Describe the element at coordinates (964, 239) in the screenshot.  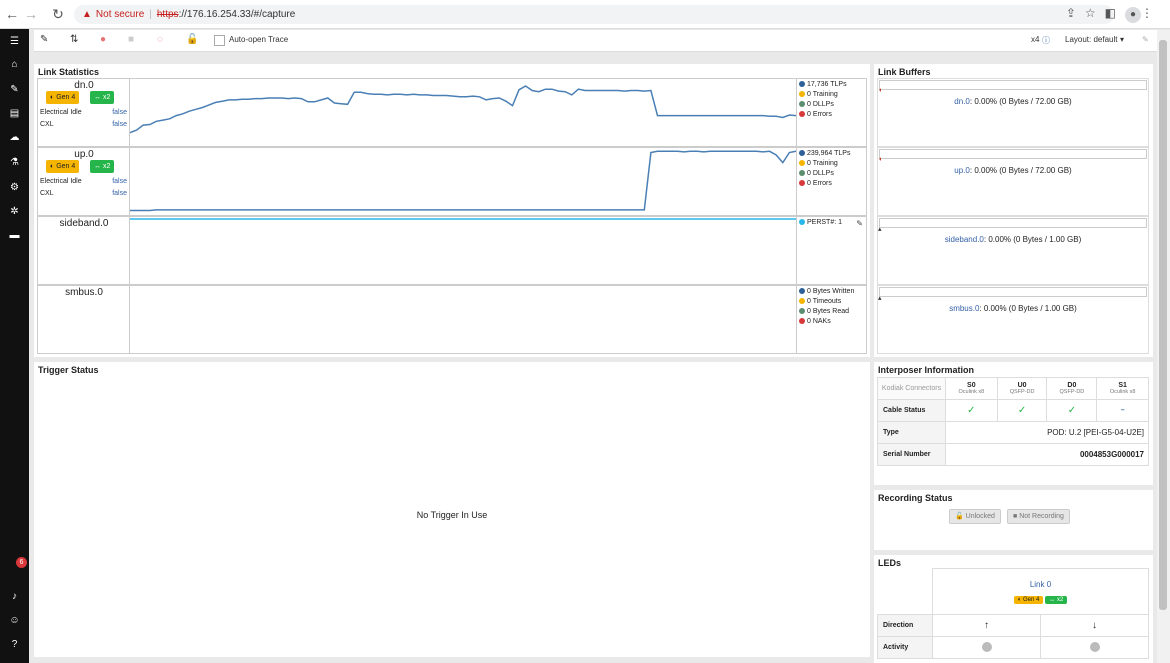
I see `buffer-name: sideband.0` at that location.